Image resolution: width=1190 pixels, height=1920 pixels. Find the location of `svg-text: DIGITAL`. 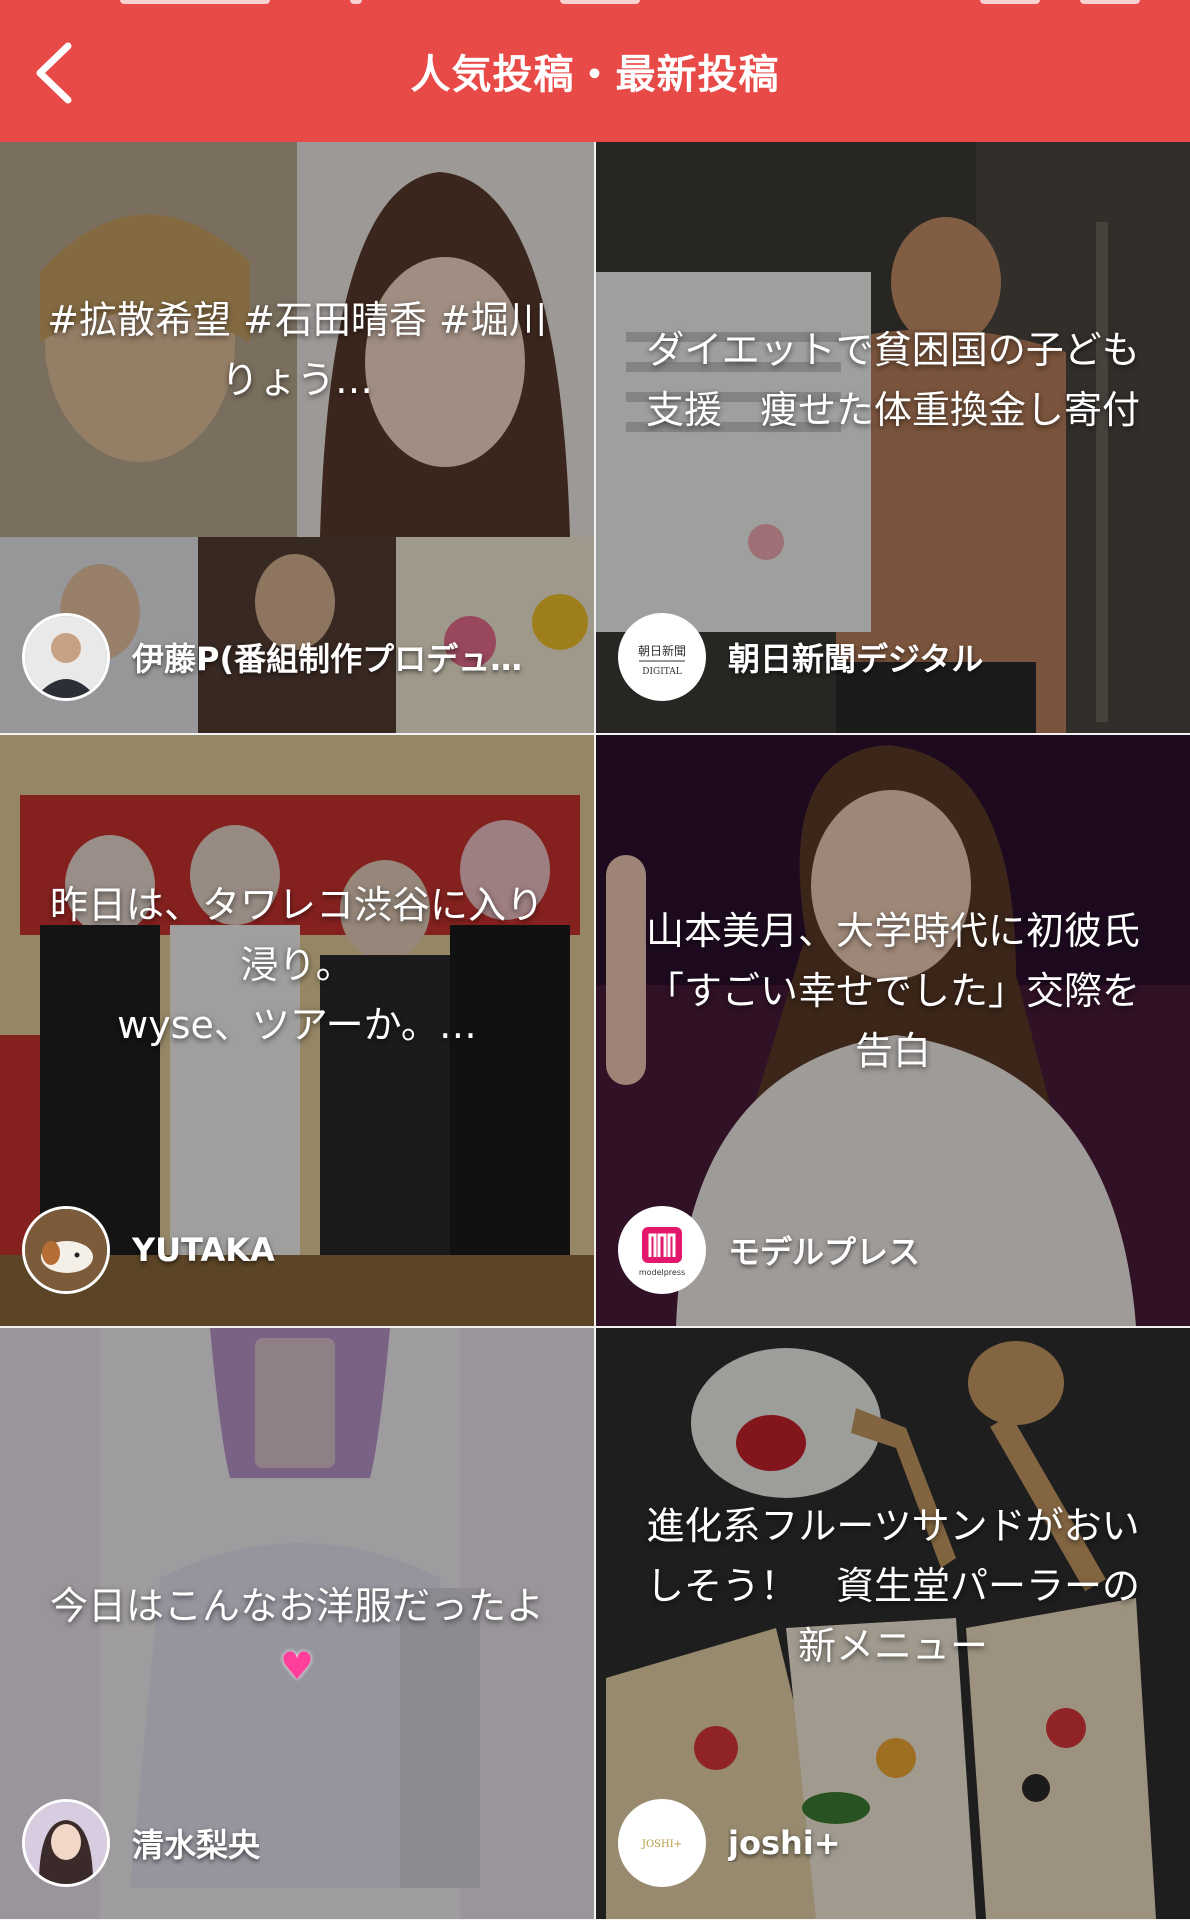

svg-text: DIGITAL is located at coordinates (662, 672).